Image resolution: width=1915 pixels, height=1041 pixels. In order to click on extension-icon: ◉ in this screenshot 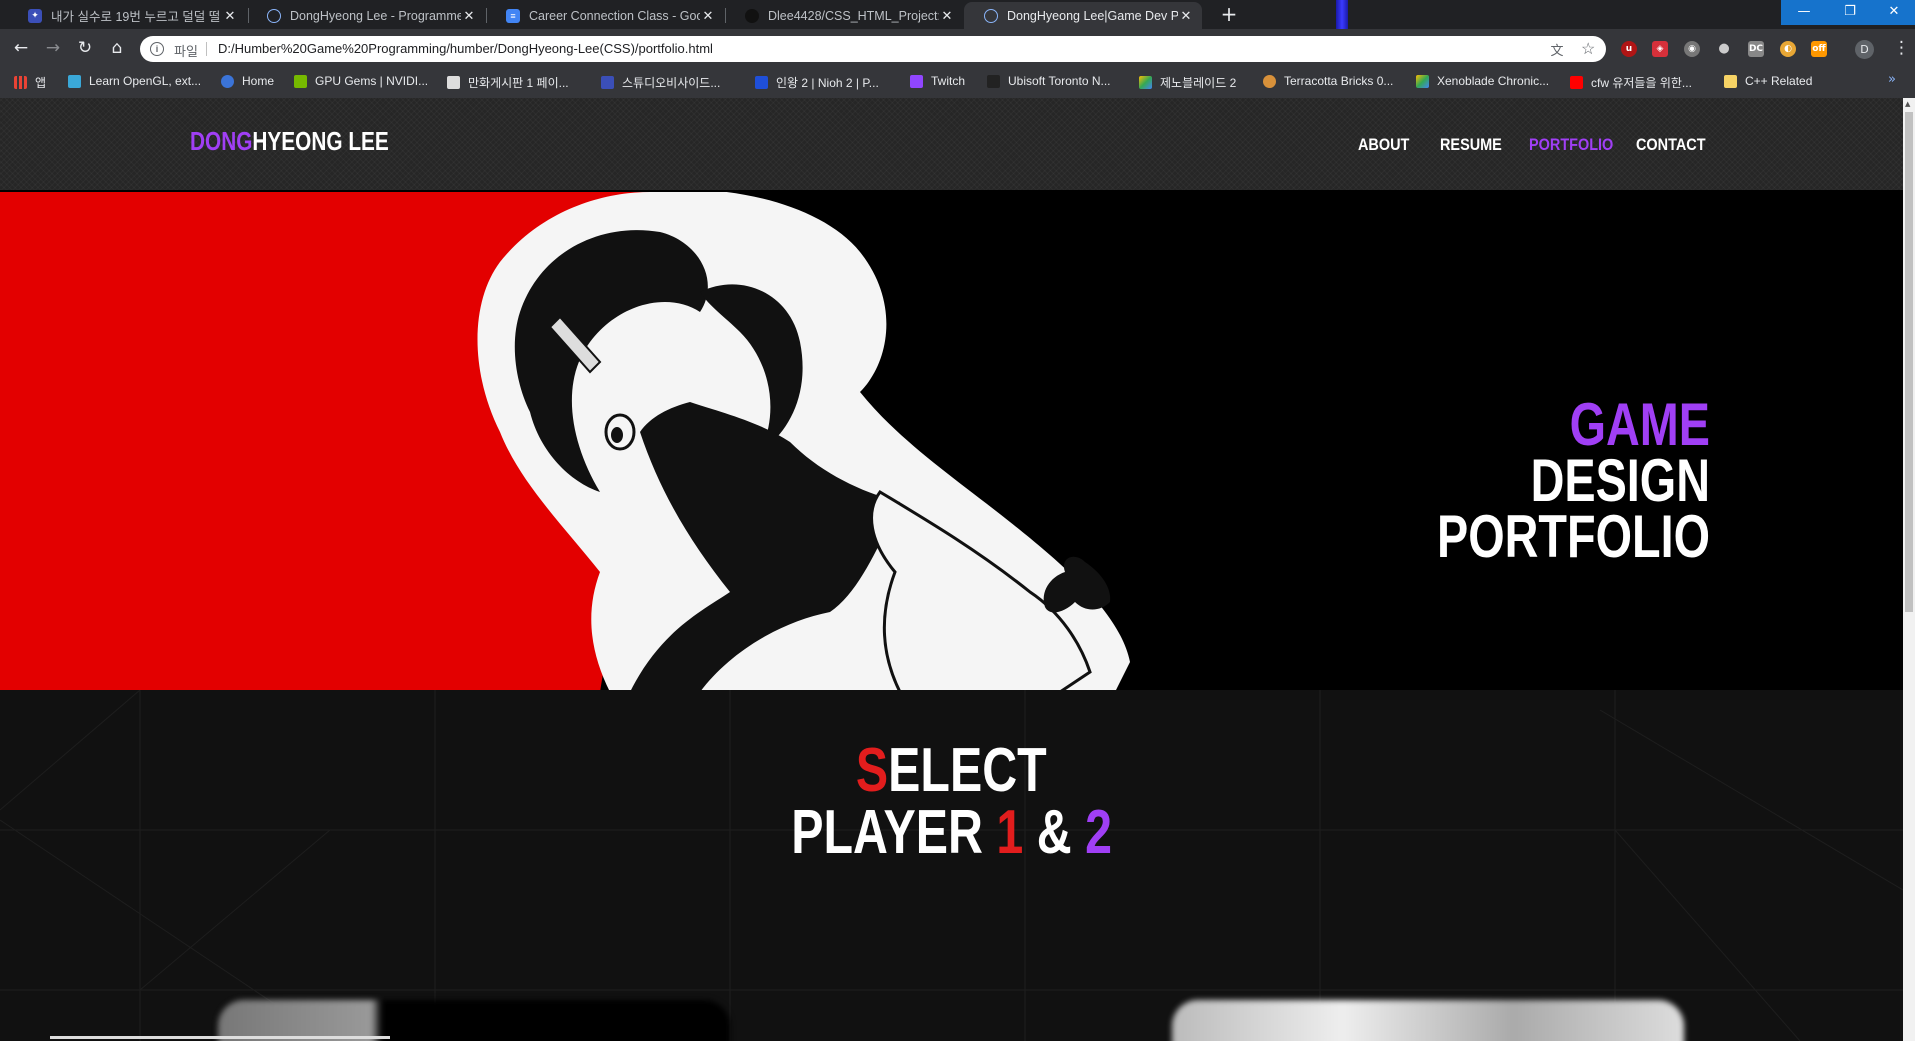, I will do `click(1692, 49)`.